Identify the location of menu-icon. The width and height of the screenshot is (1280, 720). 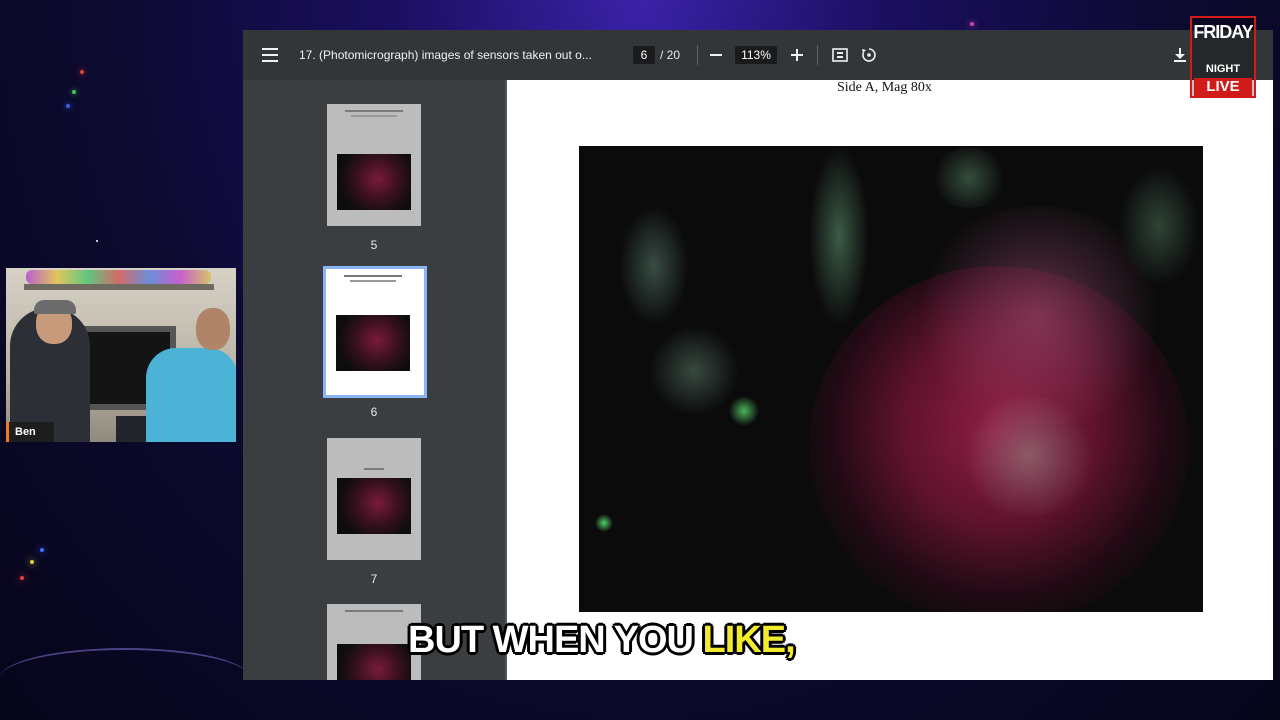
(270, 55).